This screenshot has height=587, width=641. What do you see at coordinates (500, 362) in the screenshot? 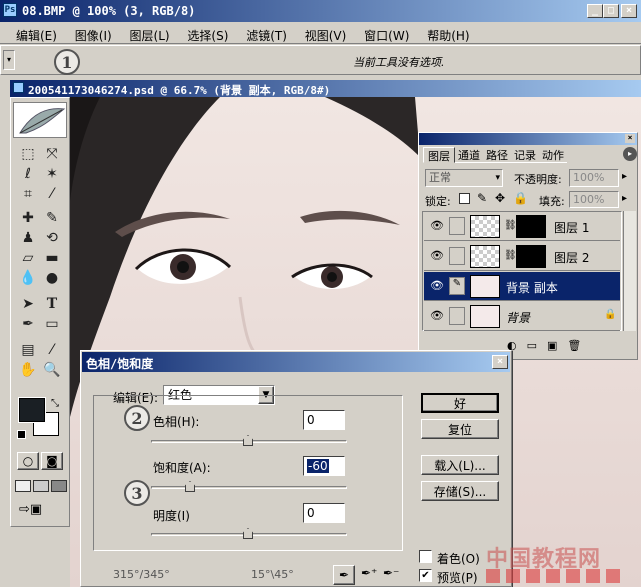
I see `dialog-close-button: ×` at bounding box center [500, 362].